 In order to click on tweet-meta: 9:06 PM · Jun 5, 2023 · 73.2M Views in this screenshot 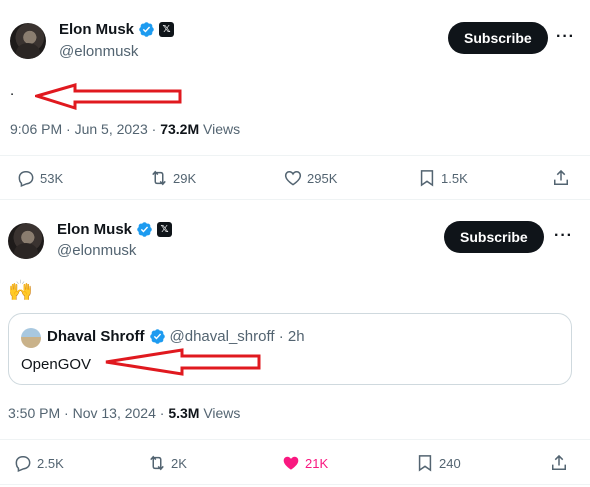, I will do `click(125, 129)`.